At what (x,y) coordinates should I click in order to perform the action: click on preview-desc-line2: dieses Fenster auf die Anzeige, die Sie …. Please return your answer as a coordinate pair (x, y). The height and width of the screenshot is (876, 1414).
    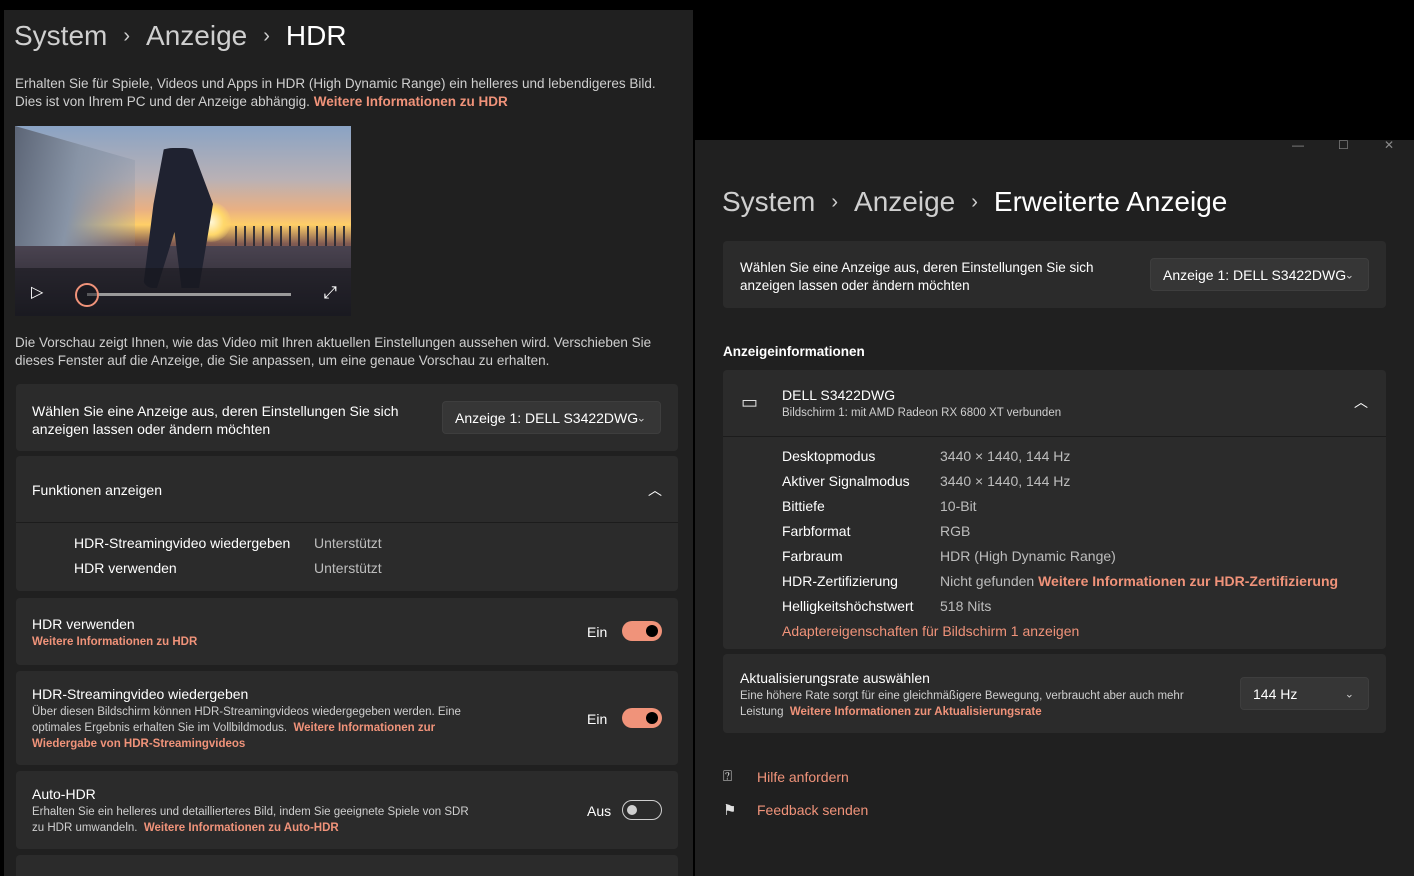
    Looking at the image, I should click on (282, 360).